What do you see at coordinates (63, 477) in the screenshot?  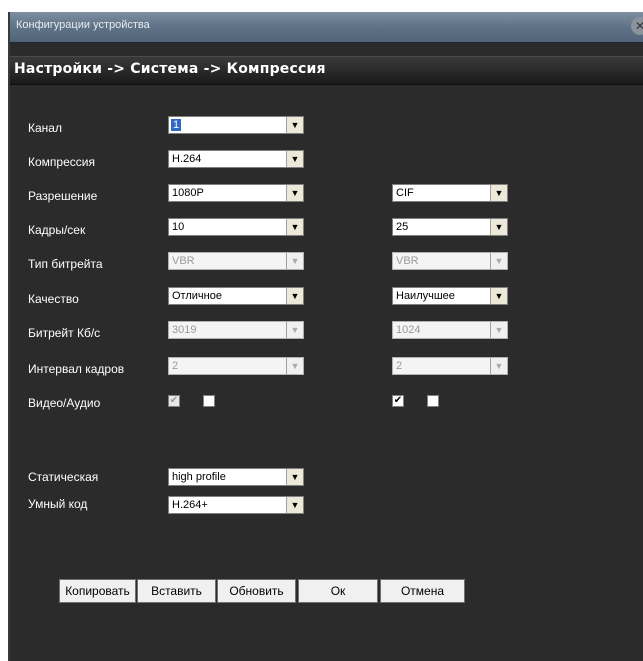 I see `static-label: Статическая` at bounding box center [63, 477].